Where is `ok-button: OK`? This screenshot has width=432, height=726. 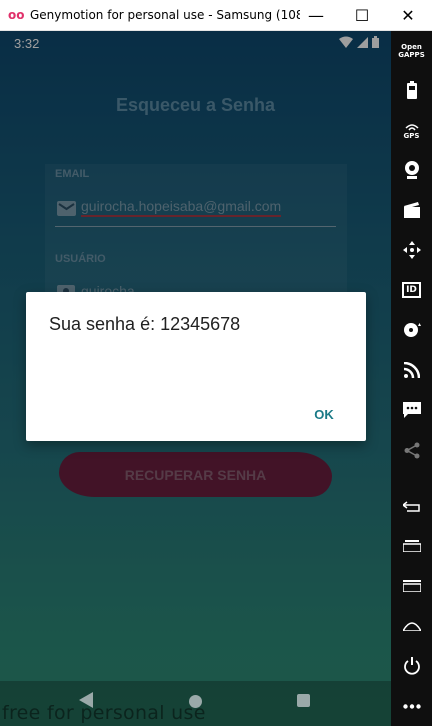
ok-button: OK is located at coordinates (324, 414).